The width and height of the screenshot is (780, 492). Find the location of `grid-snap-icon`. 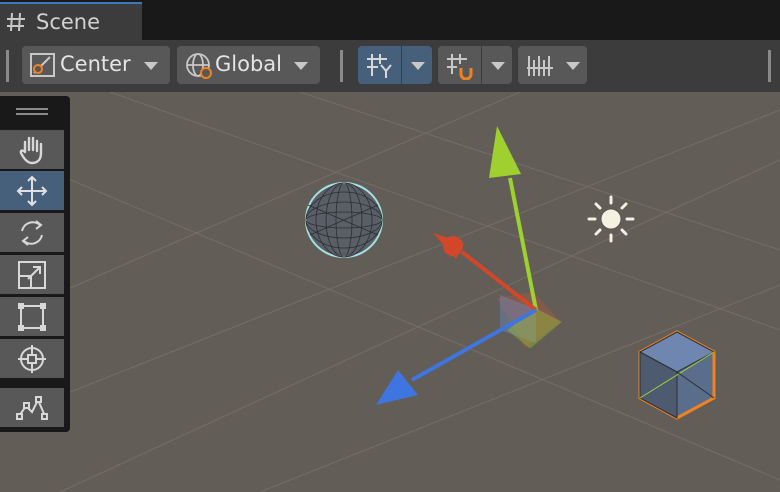

grid-snap-icon is located at coordinates (460, 68).